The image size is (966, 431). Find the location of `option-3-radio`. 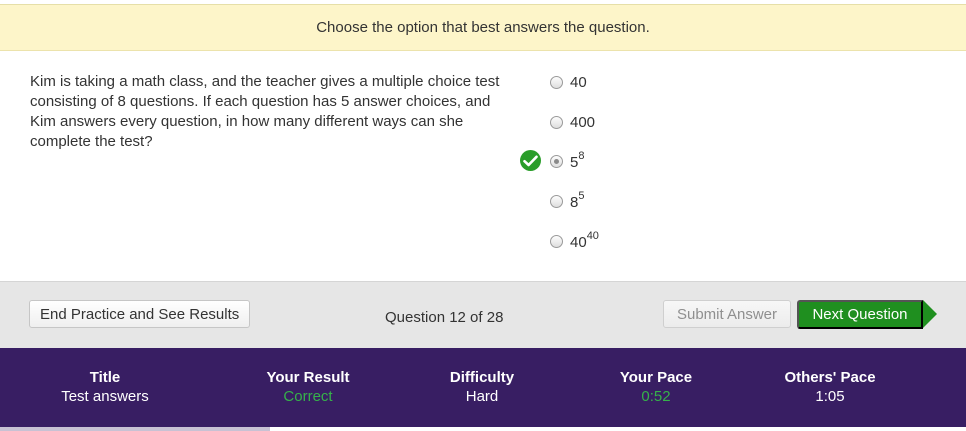

option-3-radio is located at coordinates (556, 161).